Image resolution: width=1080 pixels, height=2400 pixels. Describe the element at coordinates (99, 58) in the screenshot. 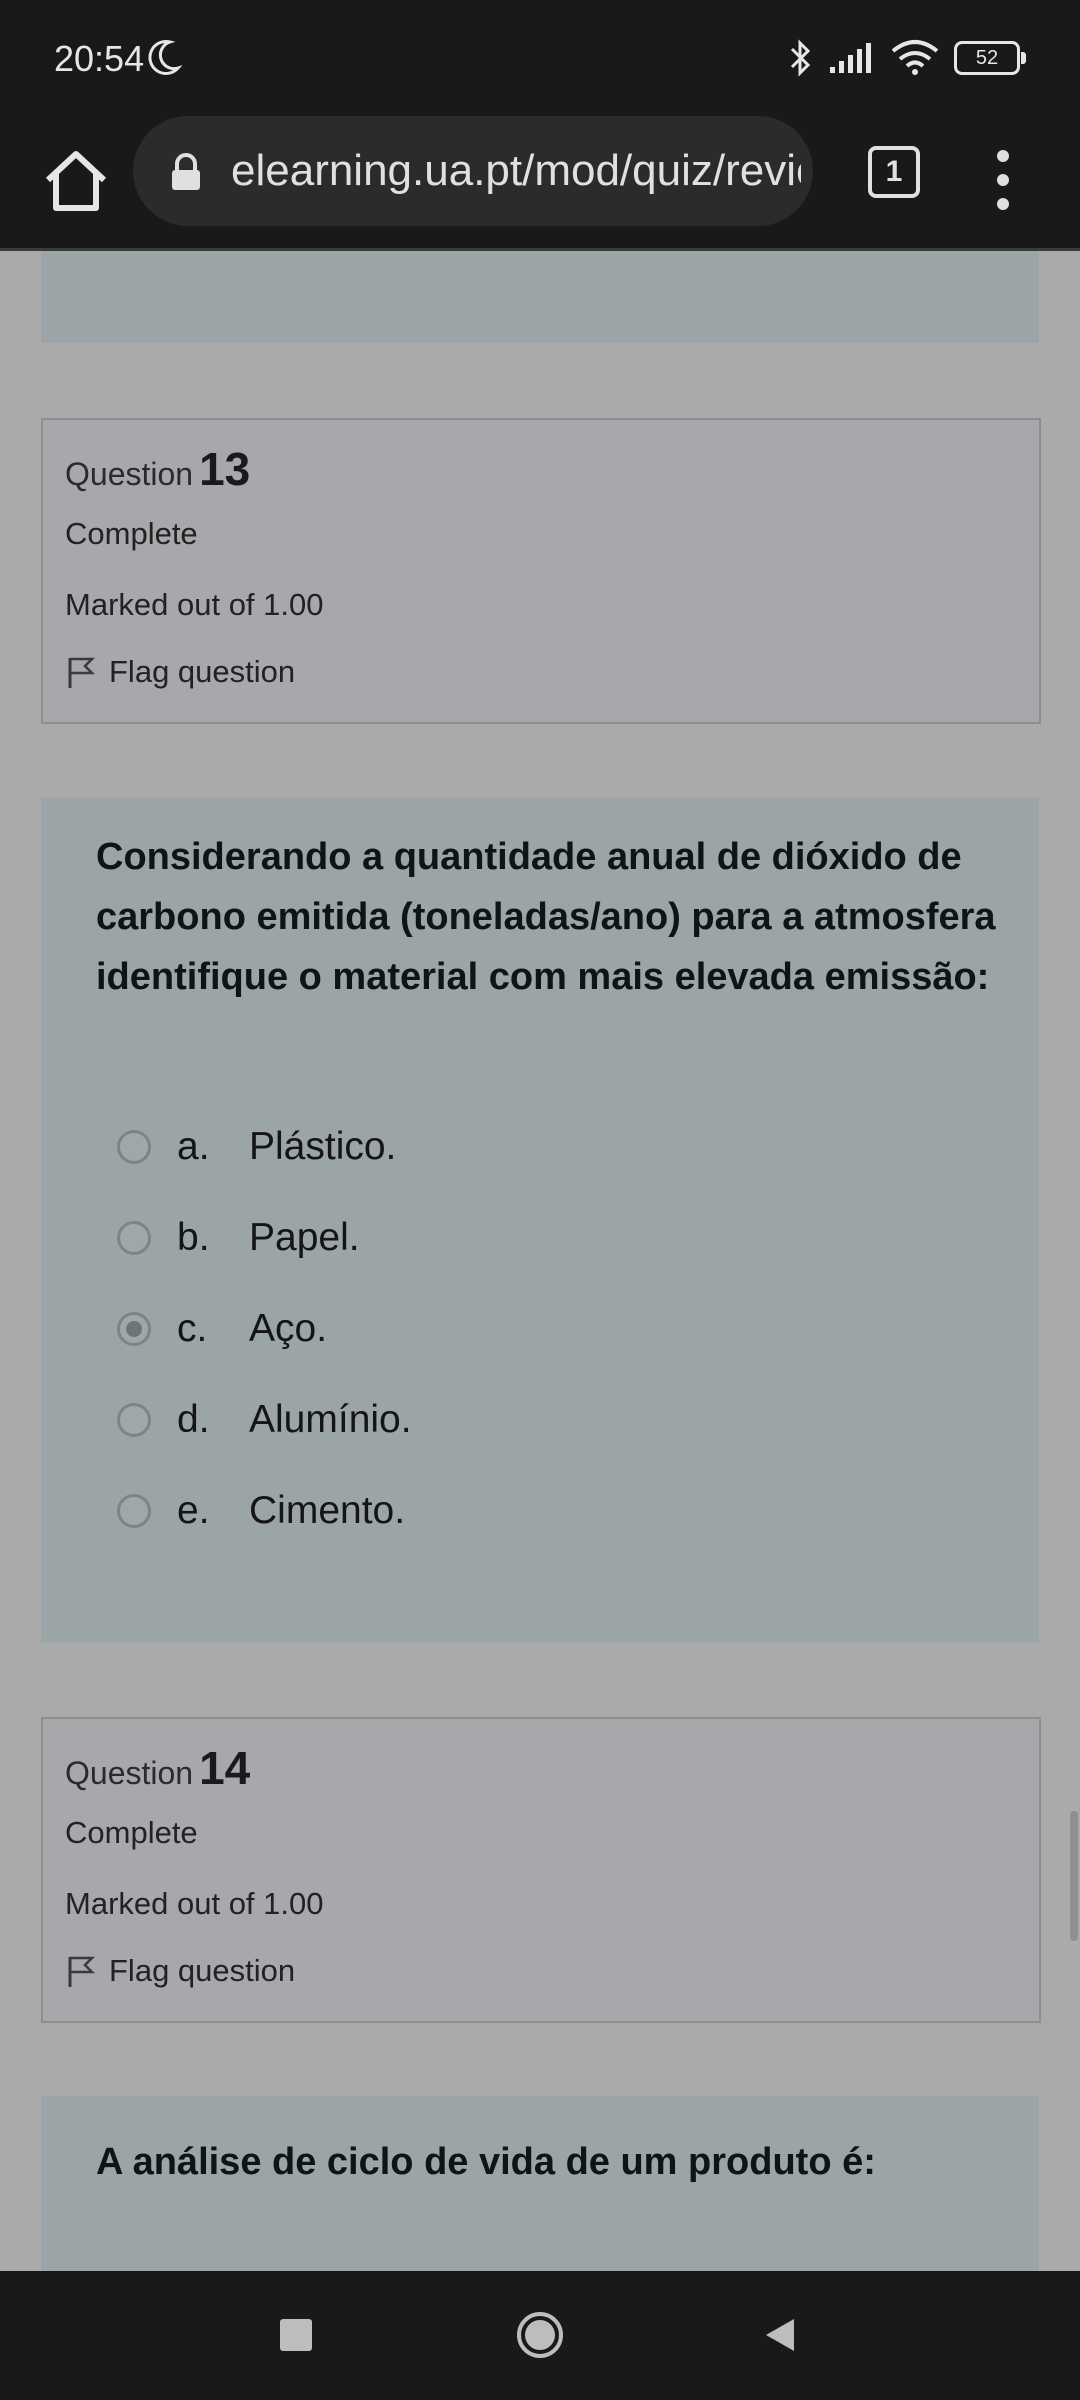

I see `status-time: 20:54` at that location.